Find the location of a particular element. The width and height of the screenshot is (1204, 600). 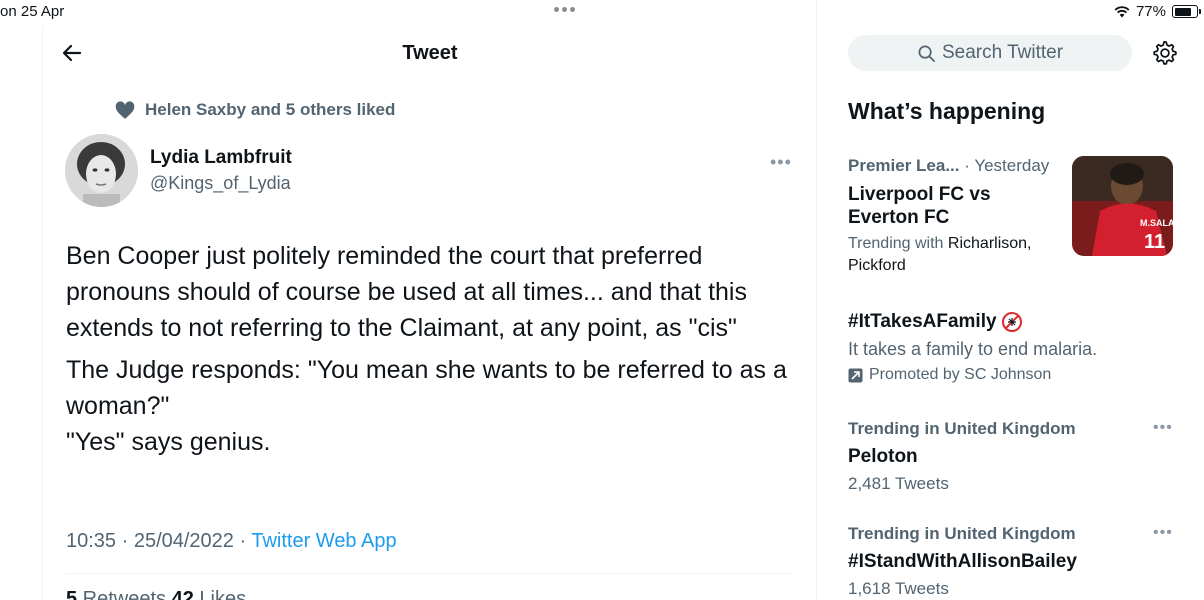

tweet-source-link: Twitter Web App is located at coordinates (323, 541).